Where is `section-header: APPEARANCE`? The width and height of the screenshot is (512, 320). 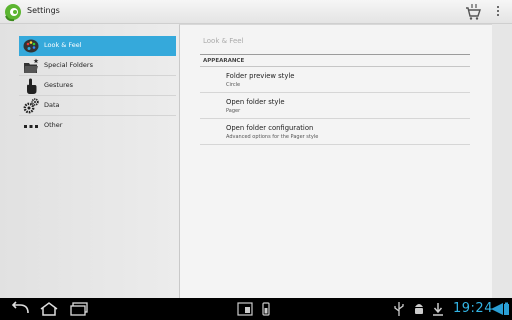 section-header: APPEARANCE is located at coordinates (224, 61).